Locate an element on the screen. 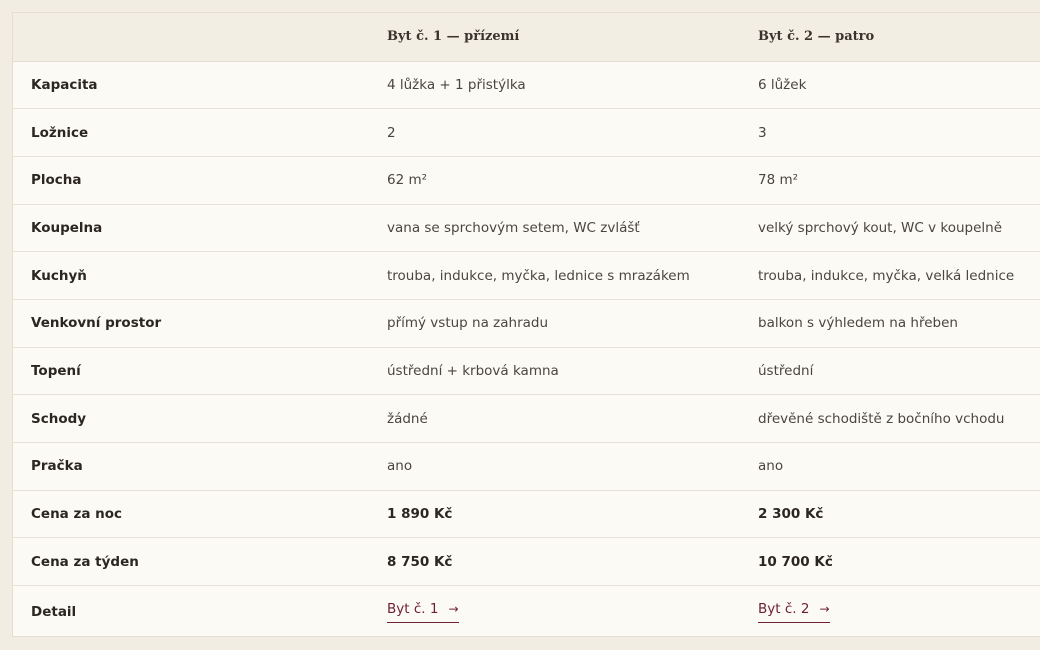 This screenshot has height=650, width=1040. cell-byt-1: vana se sprchovým setem, WC zvlášť is located at coordinates (554, 228).